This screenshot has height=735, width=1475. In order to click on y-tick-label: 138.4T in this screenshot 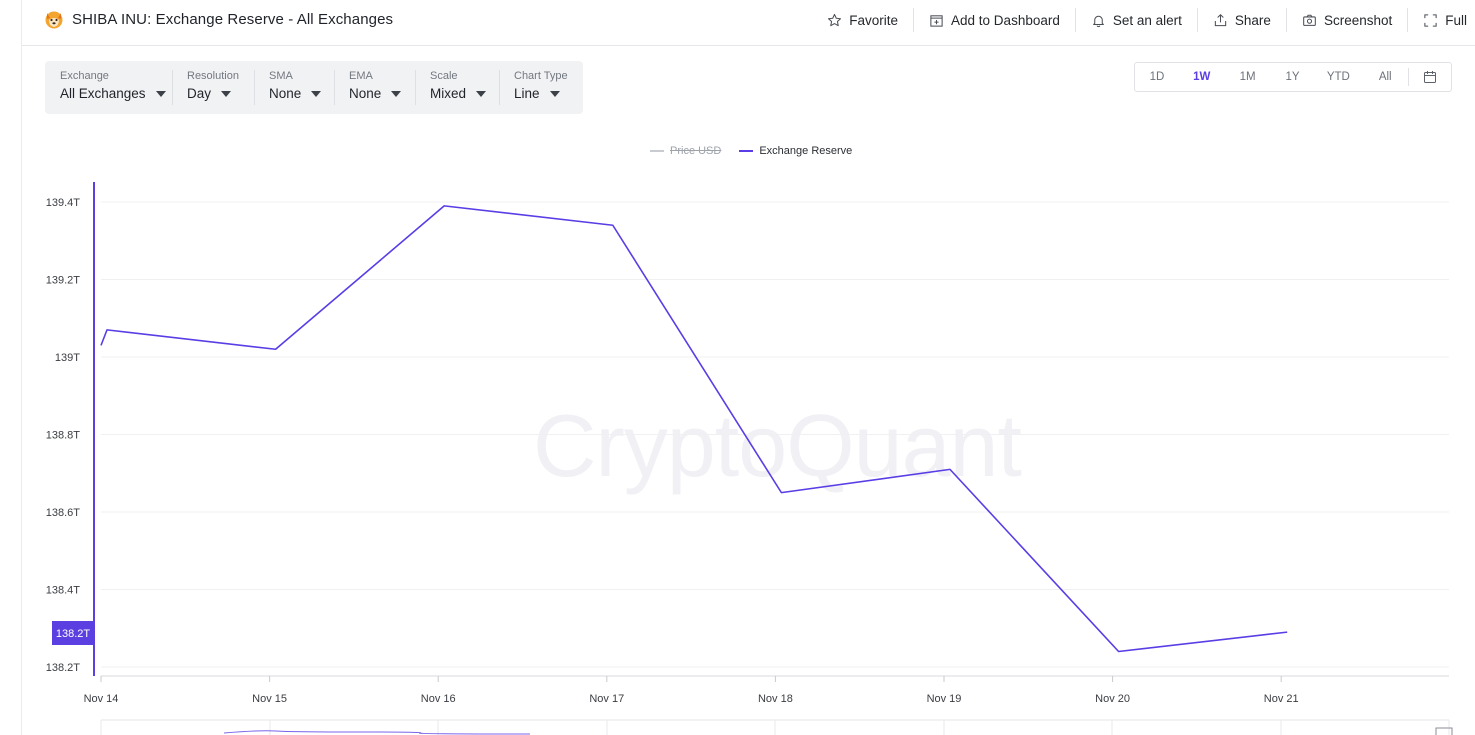, I will do `click(63, 591)`.